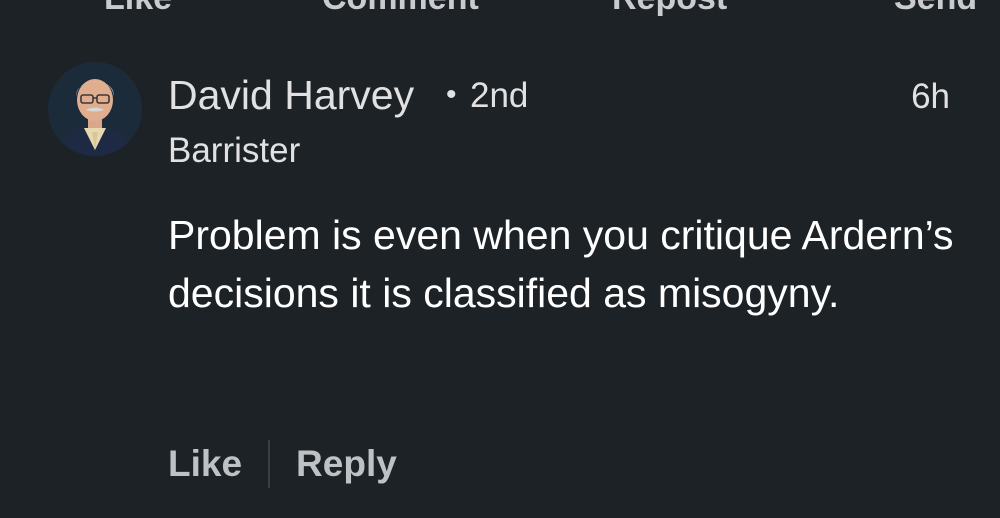 The height and width of the screenshot is (518, 1000). Describe the element at coordinates (282, 464) in the screenshot. I see `comment-action-bar: Like Reply` at that location.